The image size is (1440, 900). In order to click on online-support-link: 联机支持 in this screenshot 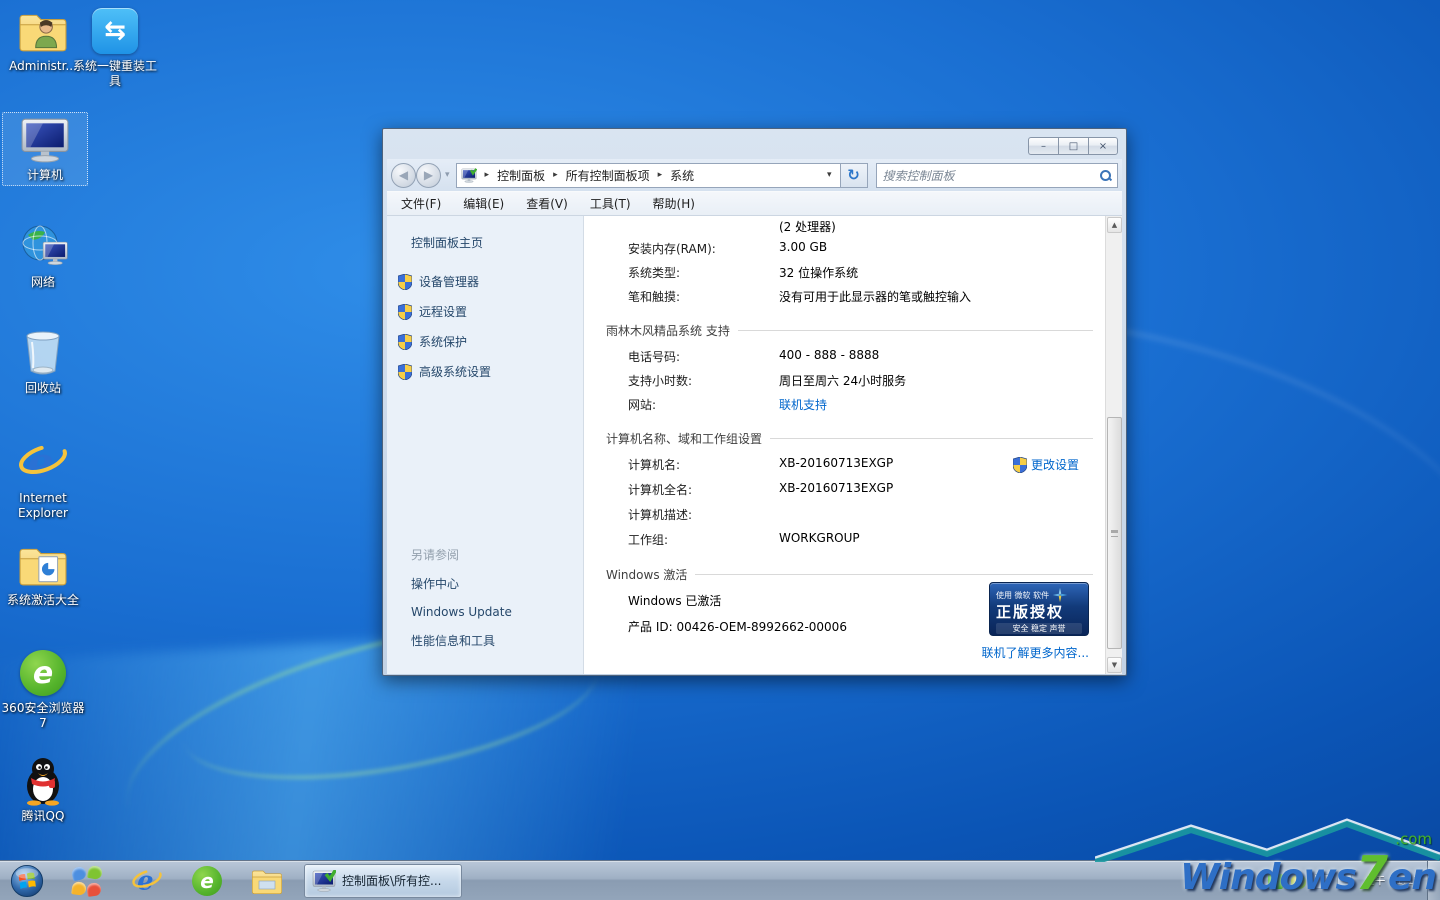, I will do `click(803, 404)`.